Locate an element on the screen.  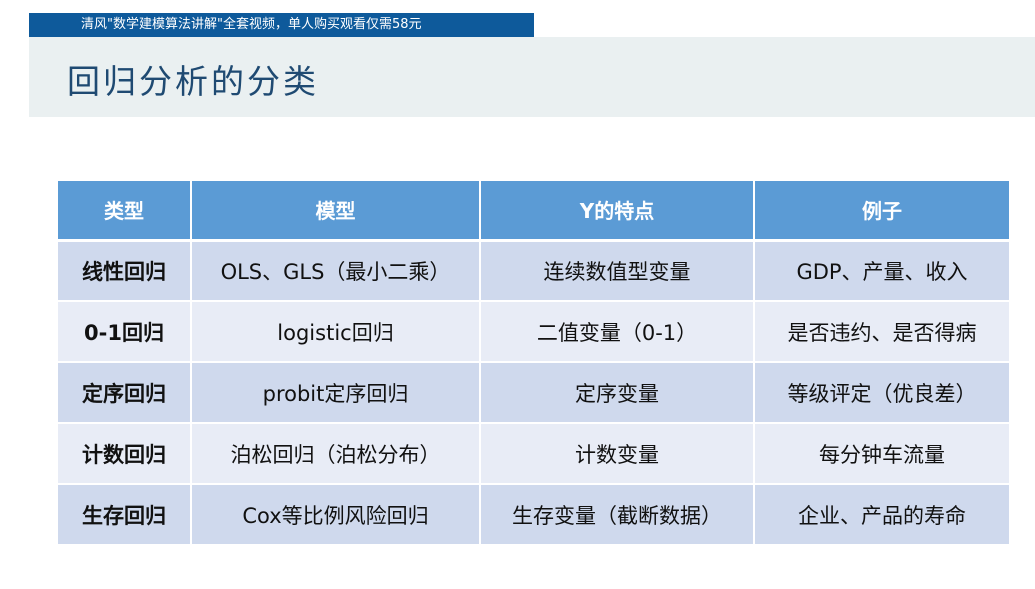
cell-example: 企业、产品的寿命 is located at coordinates (881, 515).